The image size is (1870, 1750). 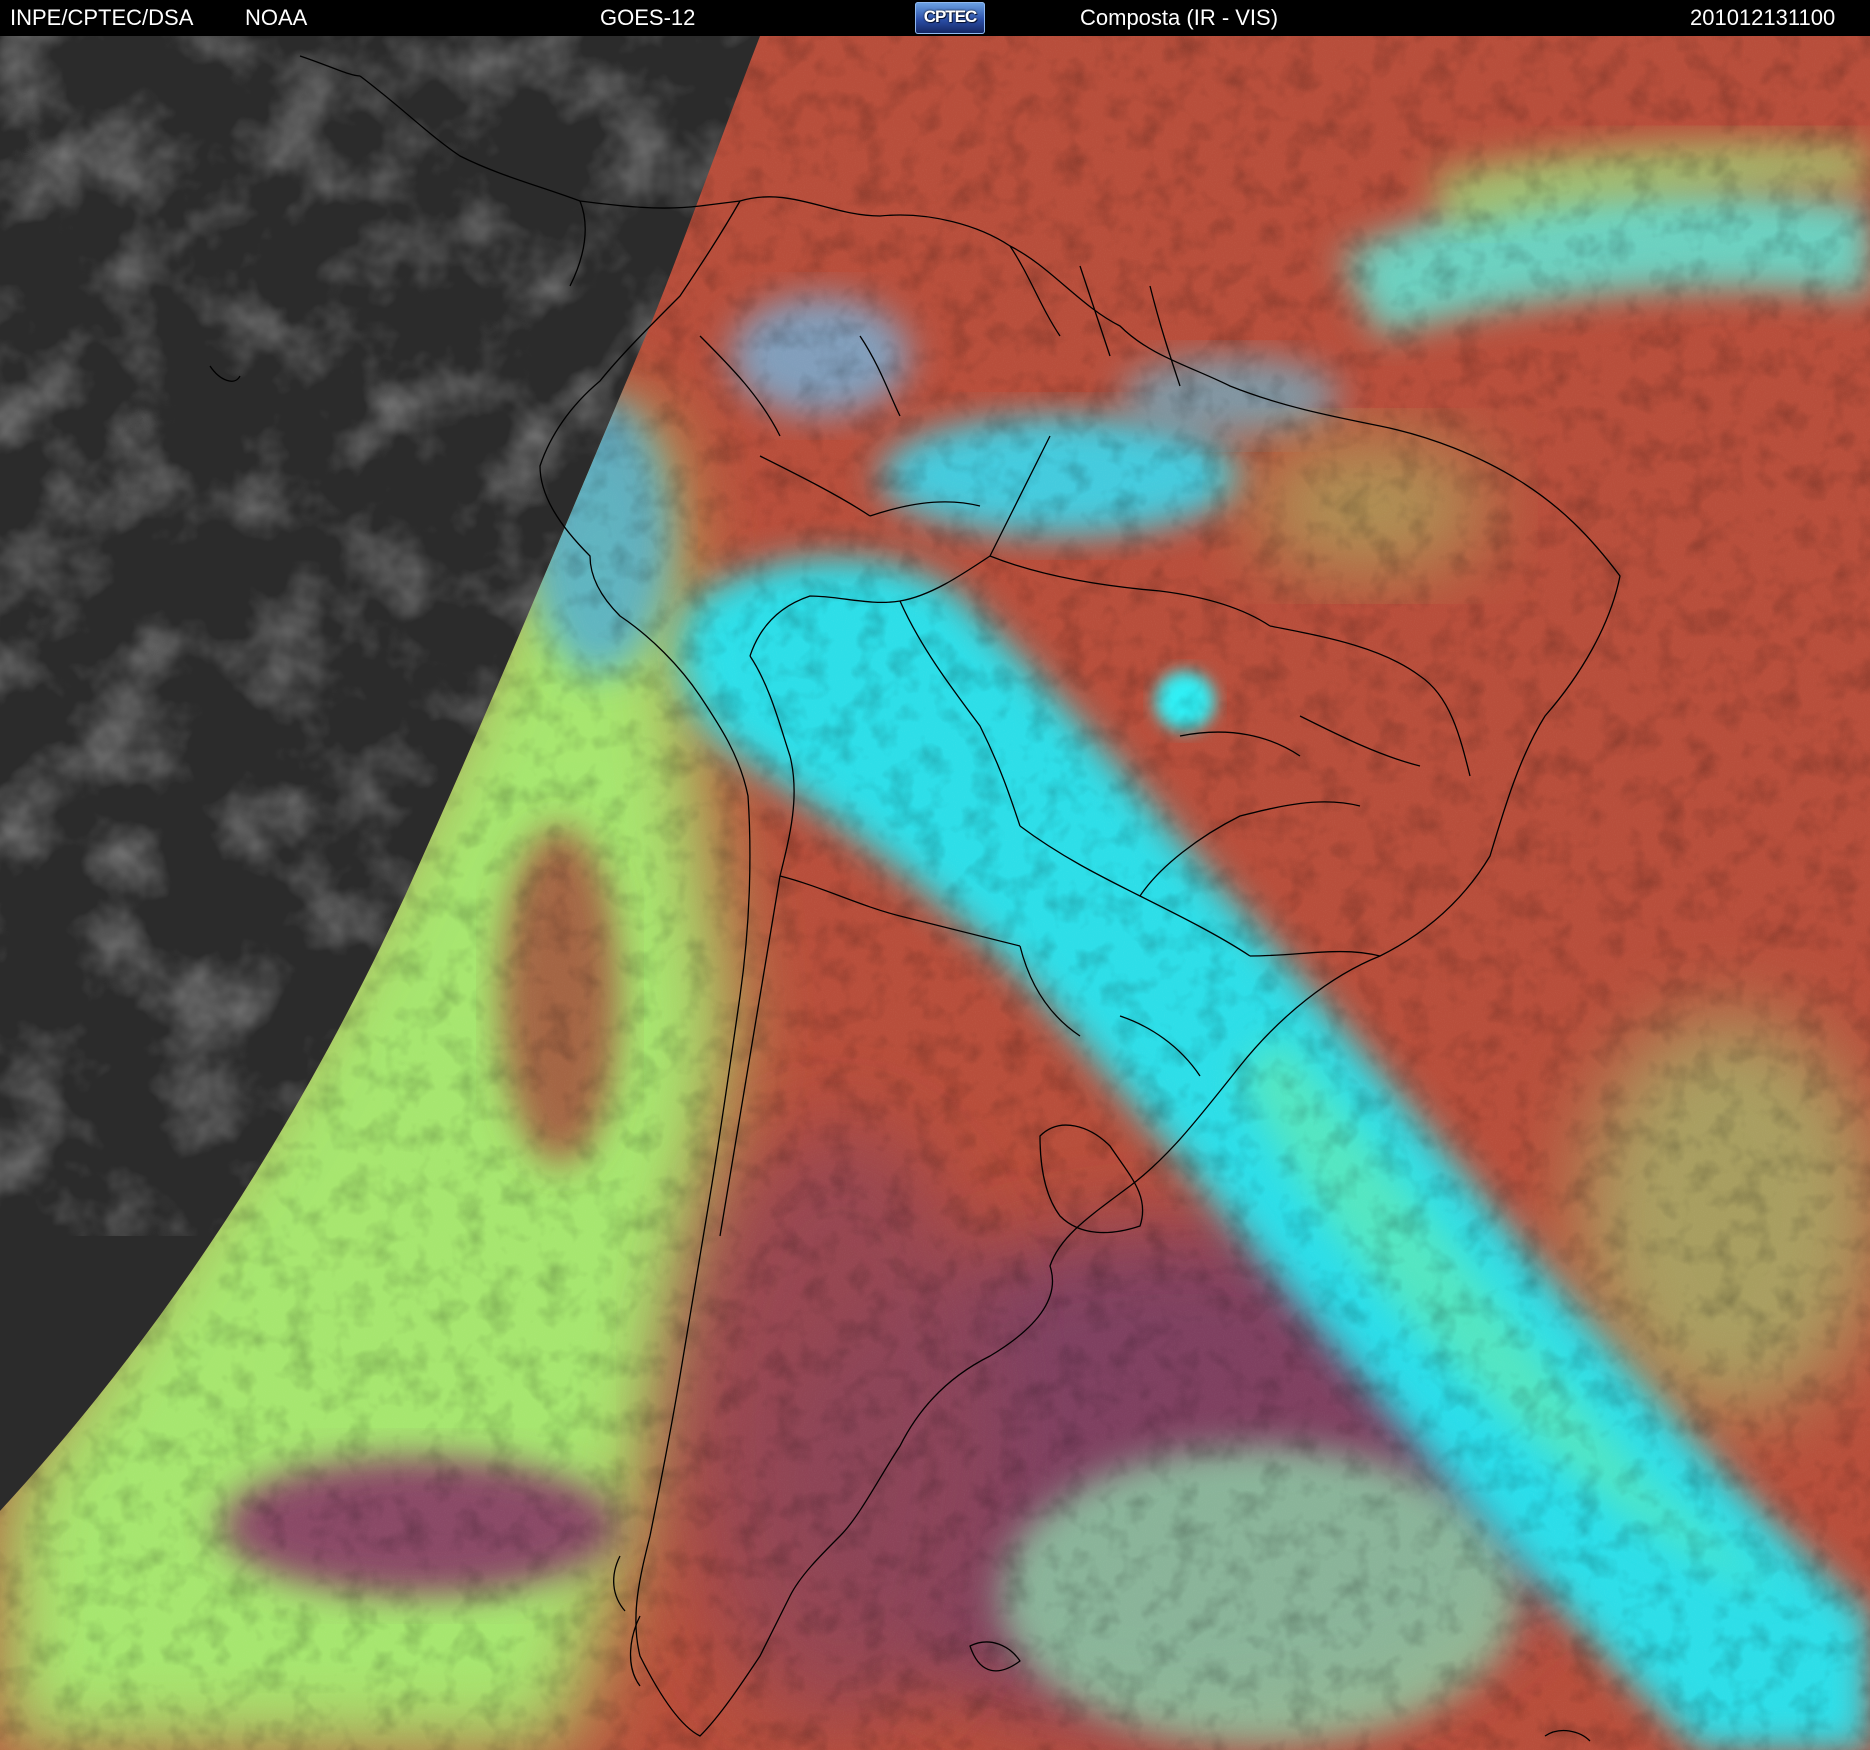 I want to click on header-organization: INPE/CPTEC/DSA, so click(x=102, y=17).